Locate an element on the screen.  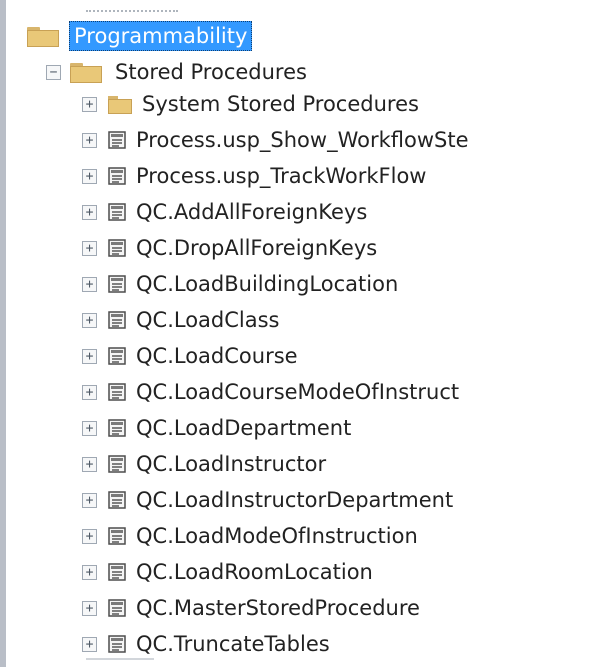
tree-node-label: QC.LoadInstructor is located at coordinates (231, 464).